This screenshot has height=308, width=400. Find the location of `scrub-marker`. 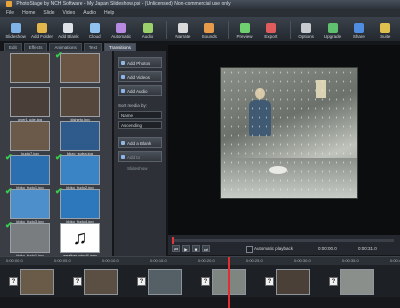

scrub-marker is located at coordinates (173, 240).